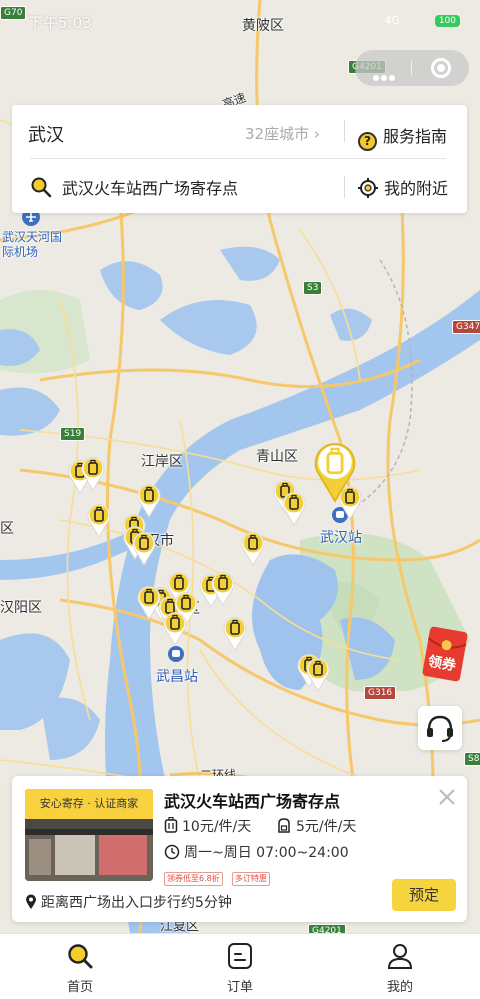 The width and height of the screenshot is (480, 999). Describe the element at coordinates (472, 759) in the screenshot. I see `route-shield-s8: S8` at that location.